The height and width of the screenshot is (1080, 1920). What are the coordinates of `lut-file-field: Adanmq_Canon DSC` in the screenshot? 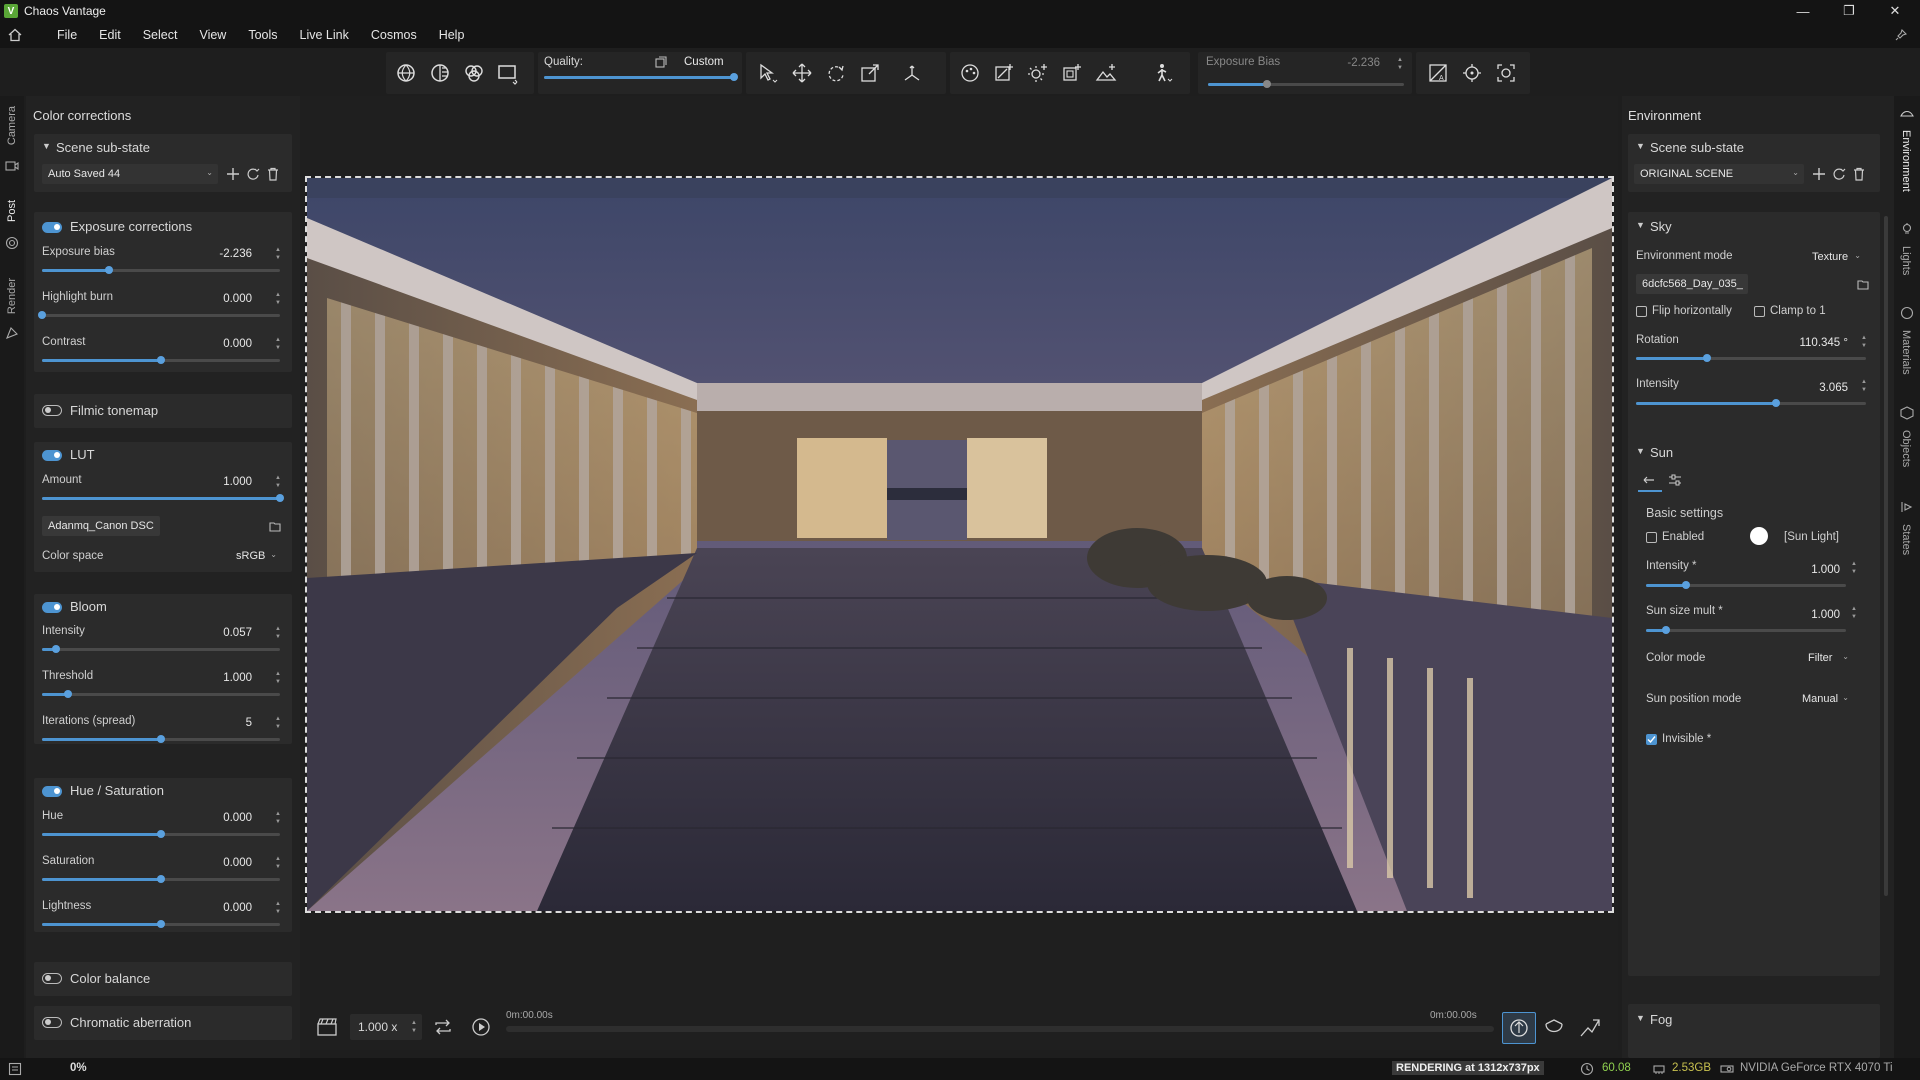 It's located at (101, 526).